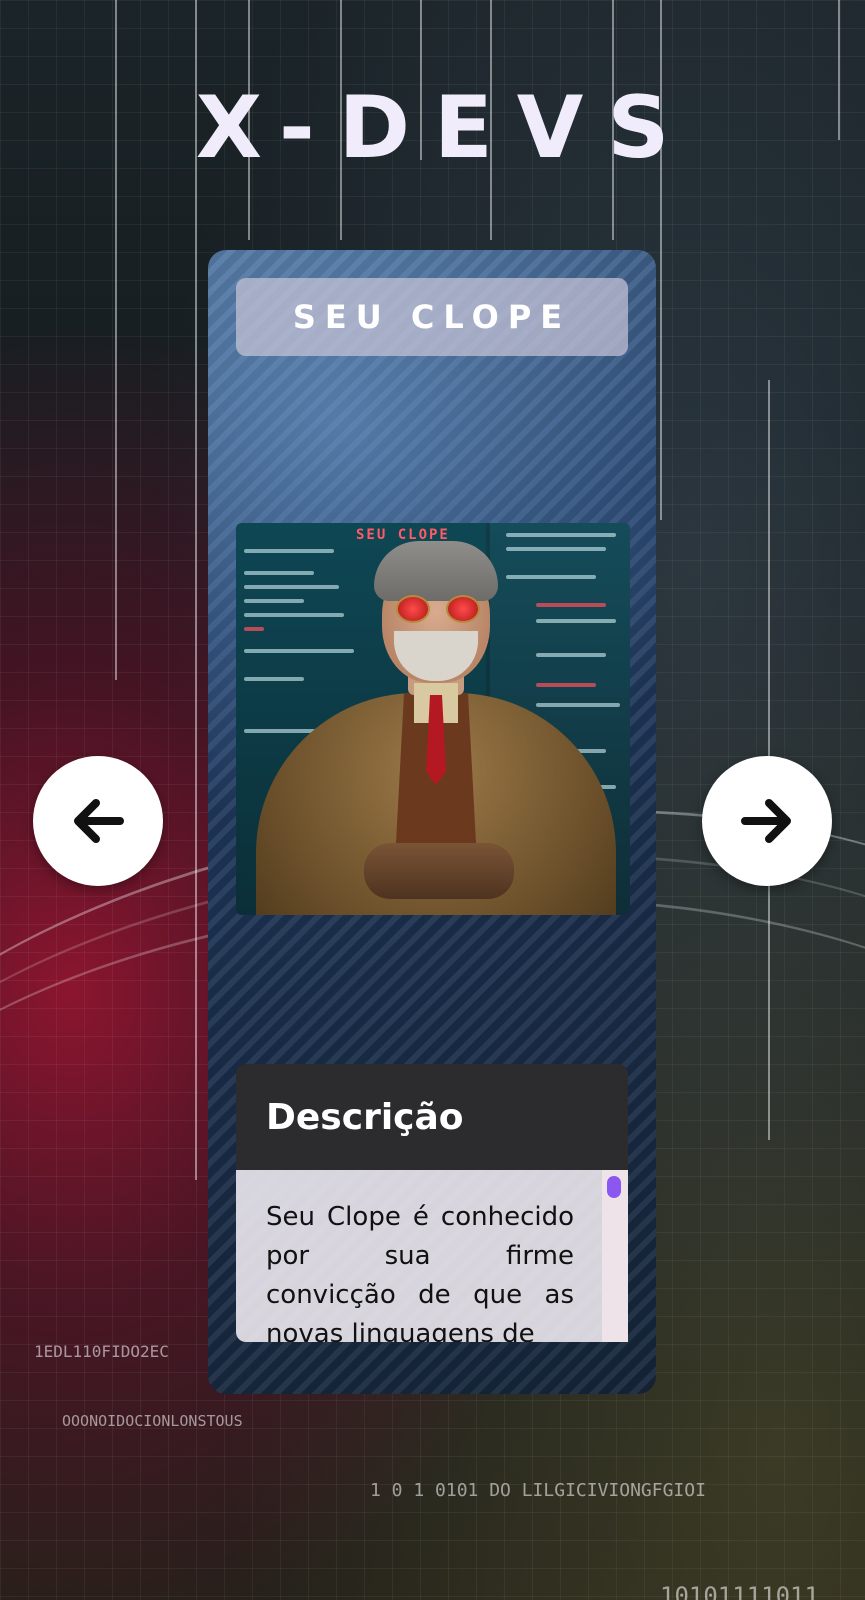 The width and height of the screenshot is (865, 1600). I want to click on background-binary-text: OOONOIDOCIONLONSTOUS, so click(152, 1421).